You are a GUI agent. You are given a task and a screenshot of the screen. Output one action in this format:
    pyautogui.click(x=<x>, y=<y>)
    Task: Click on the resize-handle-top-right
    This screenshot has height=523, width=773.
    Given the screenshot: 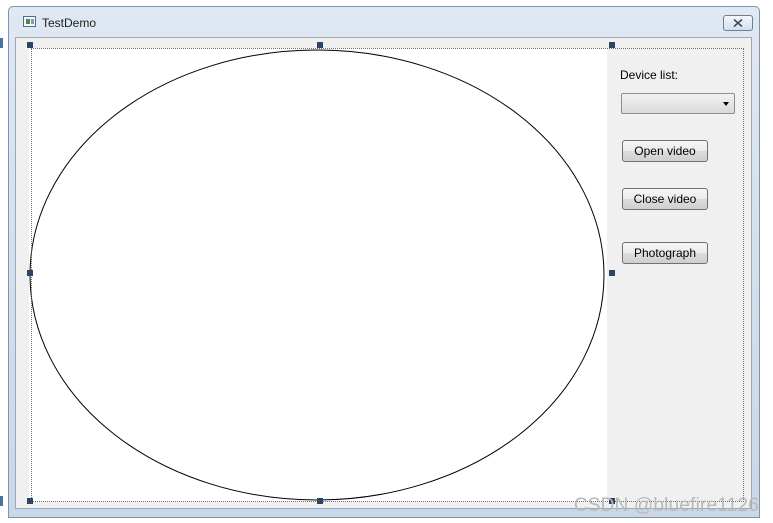 What is the action you would take?
    pyautogui.click(x=612, y=45)
    